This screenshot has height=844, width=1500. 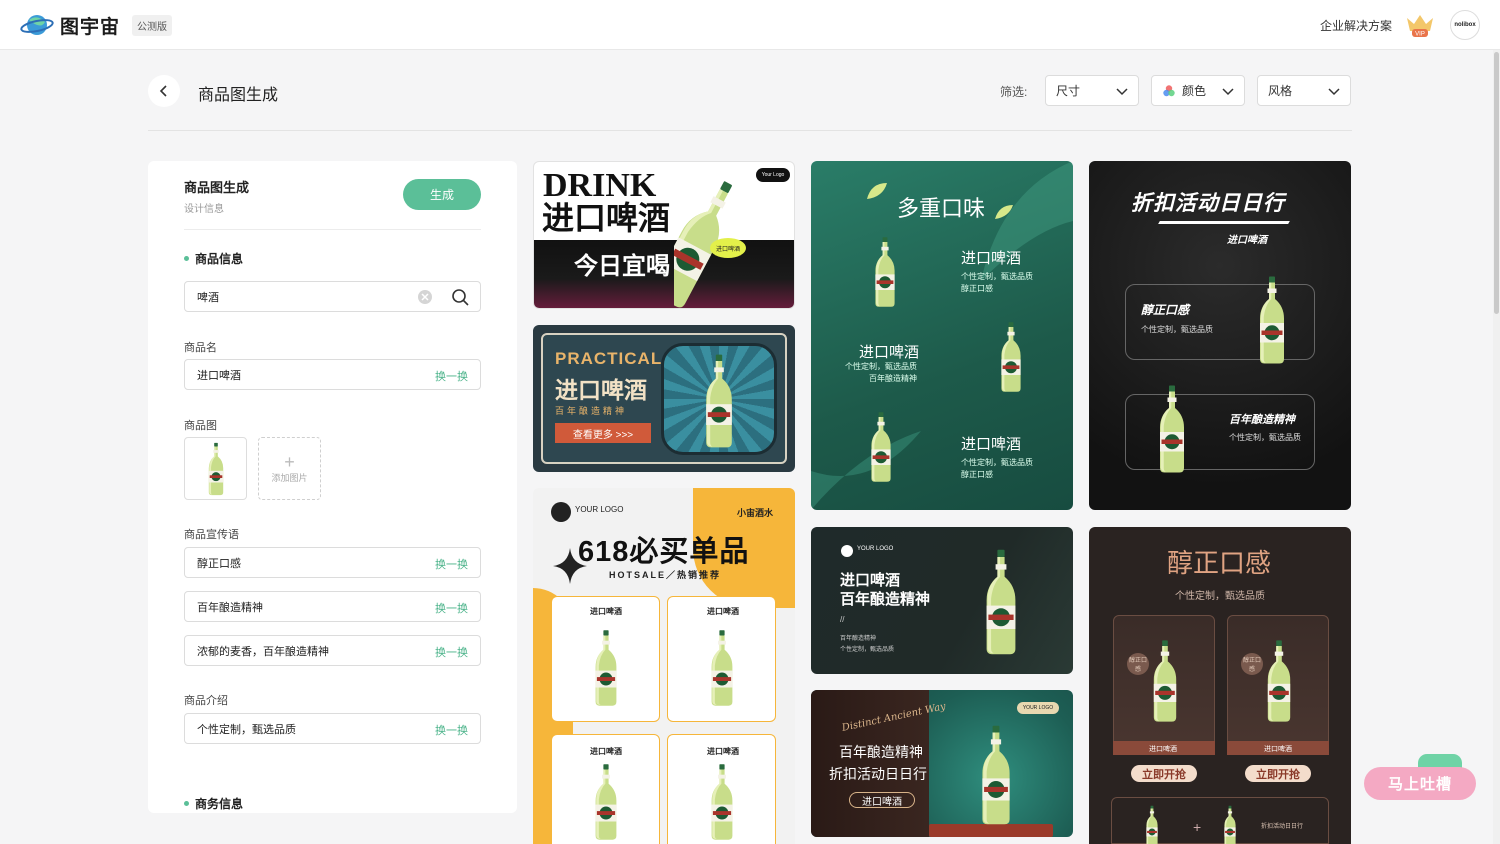 I want to click on vip-badge: VIP, so click(x=1420, y=27).